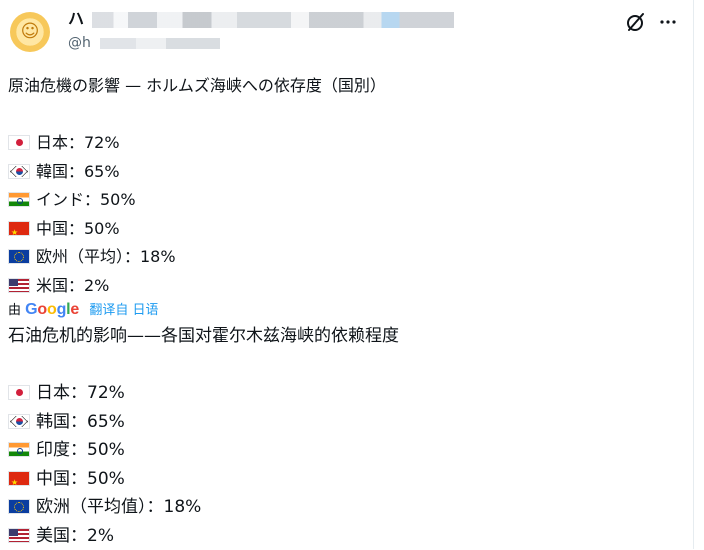 Image resolution: width=704 pixels, height=550 pixels. I want to click on line-text: 石油危机的影响——各国对霍尔木兹海峡的依赖程度, so click(203, 336).